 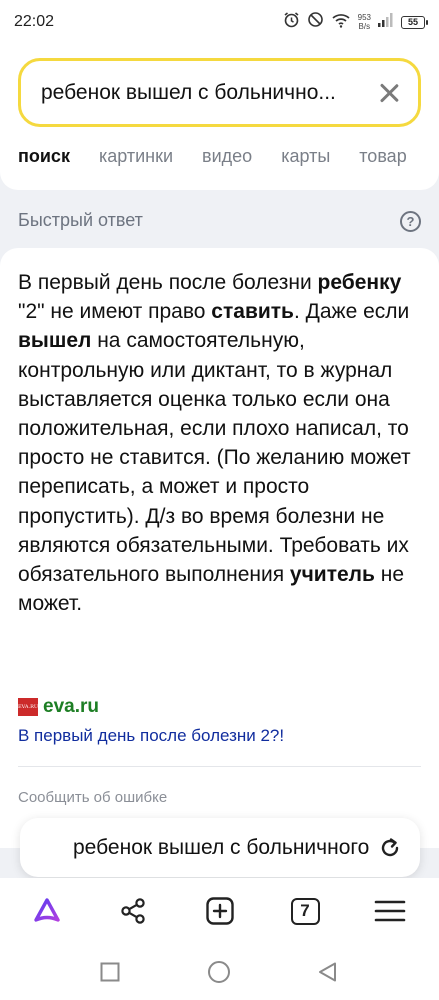 I want to click on status-bar: 22:02 953 B/s 55, so click(x=219, y=22).